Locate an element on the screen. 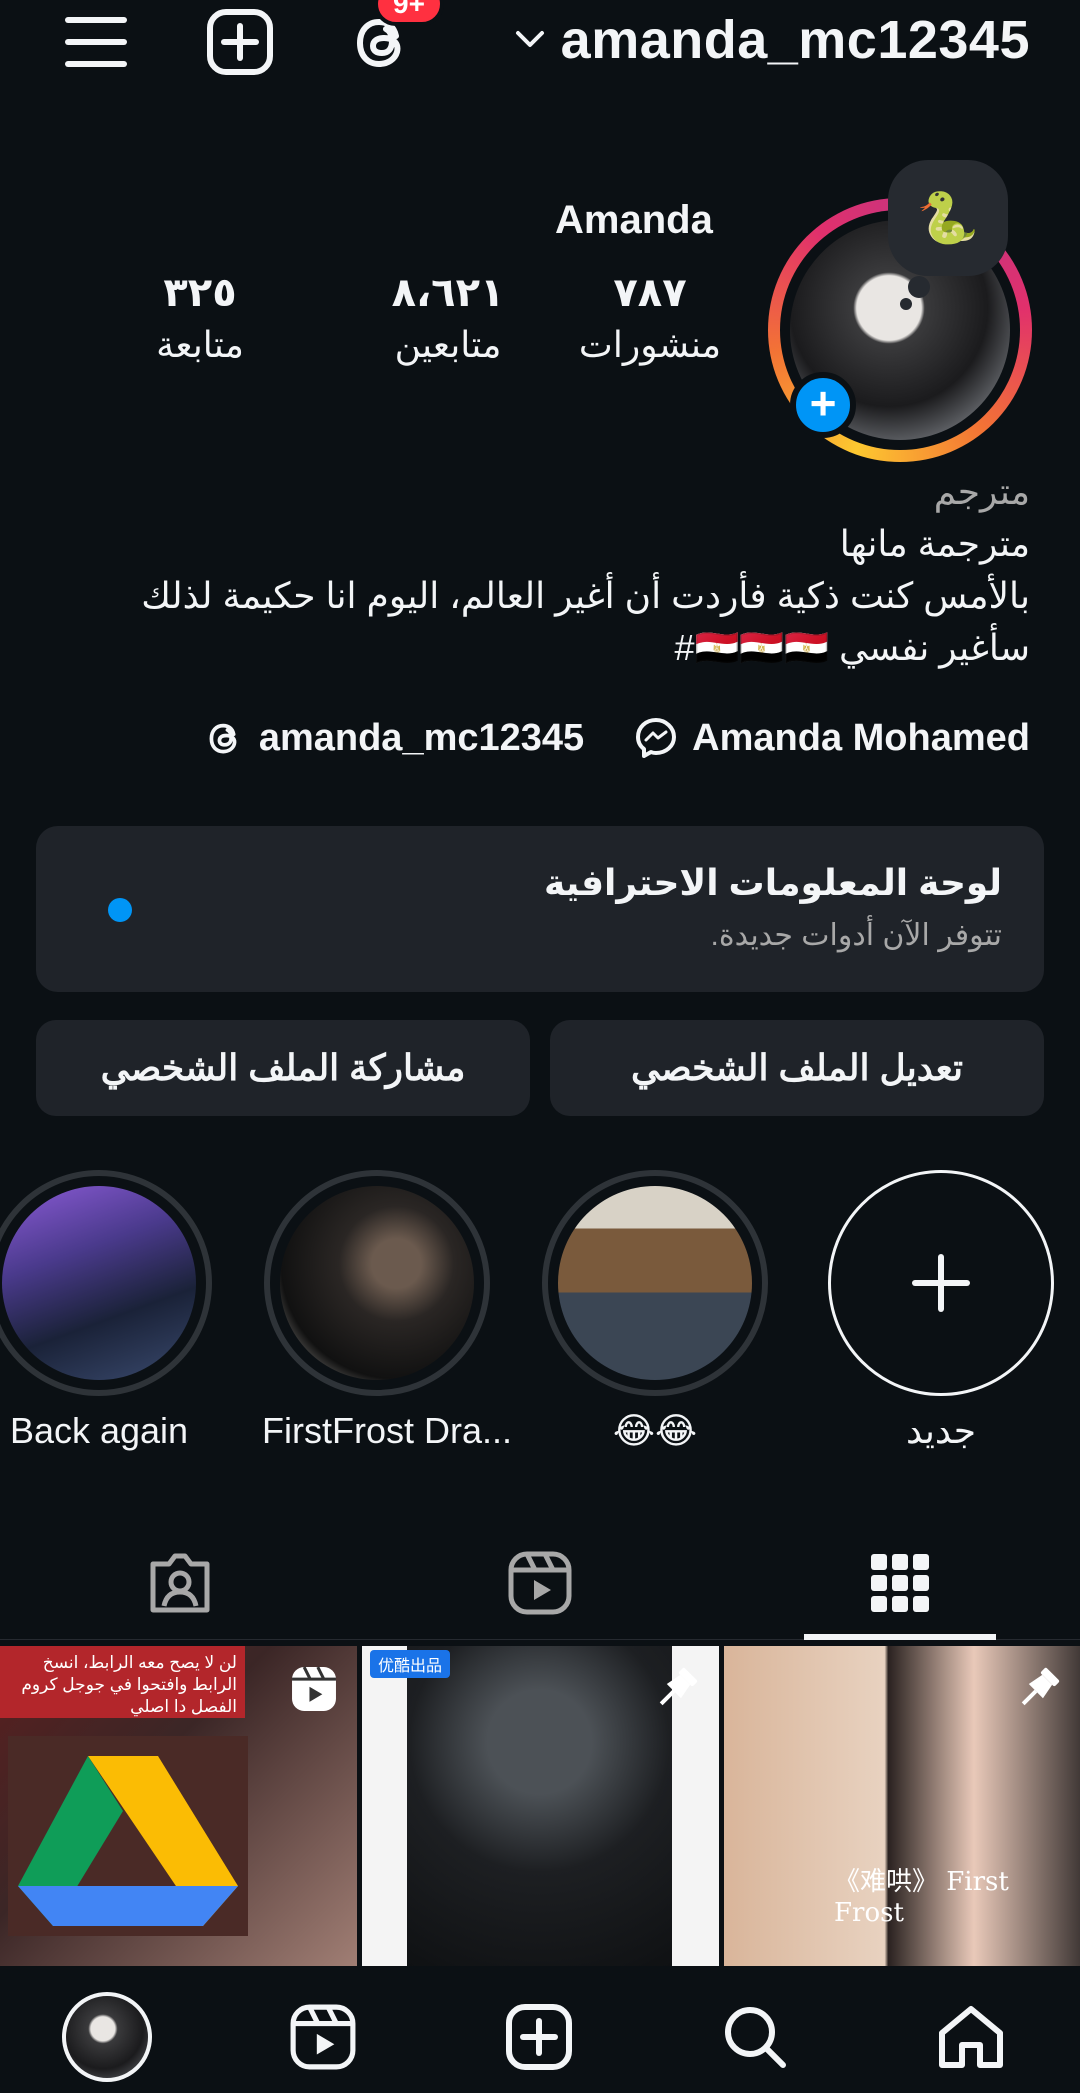 The width and height of the screenshot is (1080, 2093). profile-stats: ٧٨٧ منشورات ٨،٦٢١ متابعين ٣٢٥ متابعة is located at coordinates (420, 330).